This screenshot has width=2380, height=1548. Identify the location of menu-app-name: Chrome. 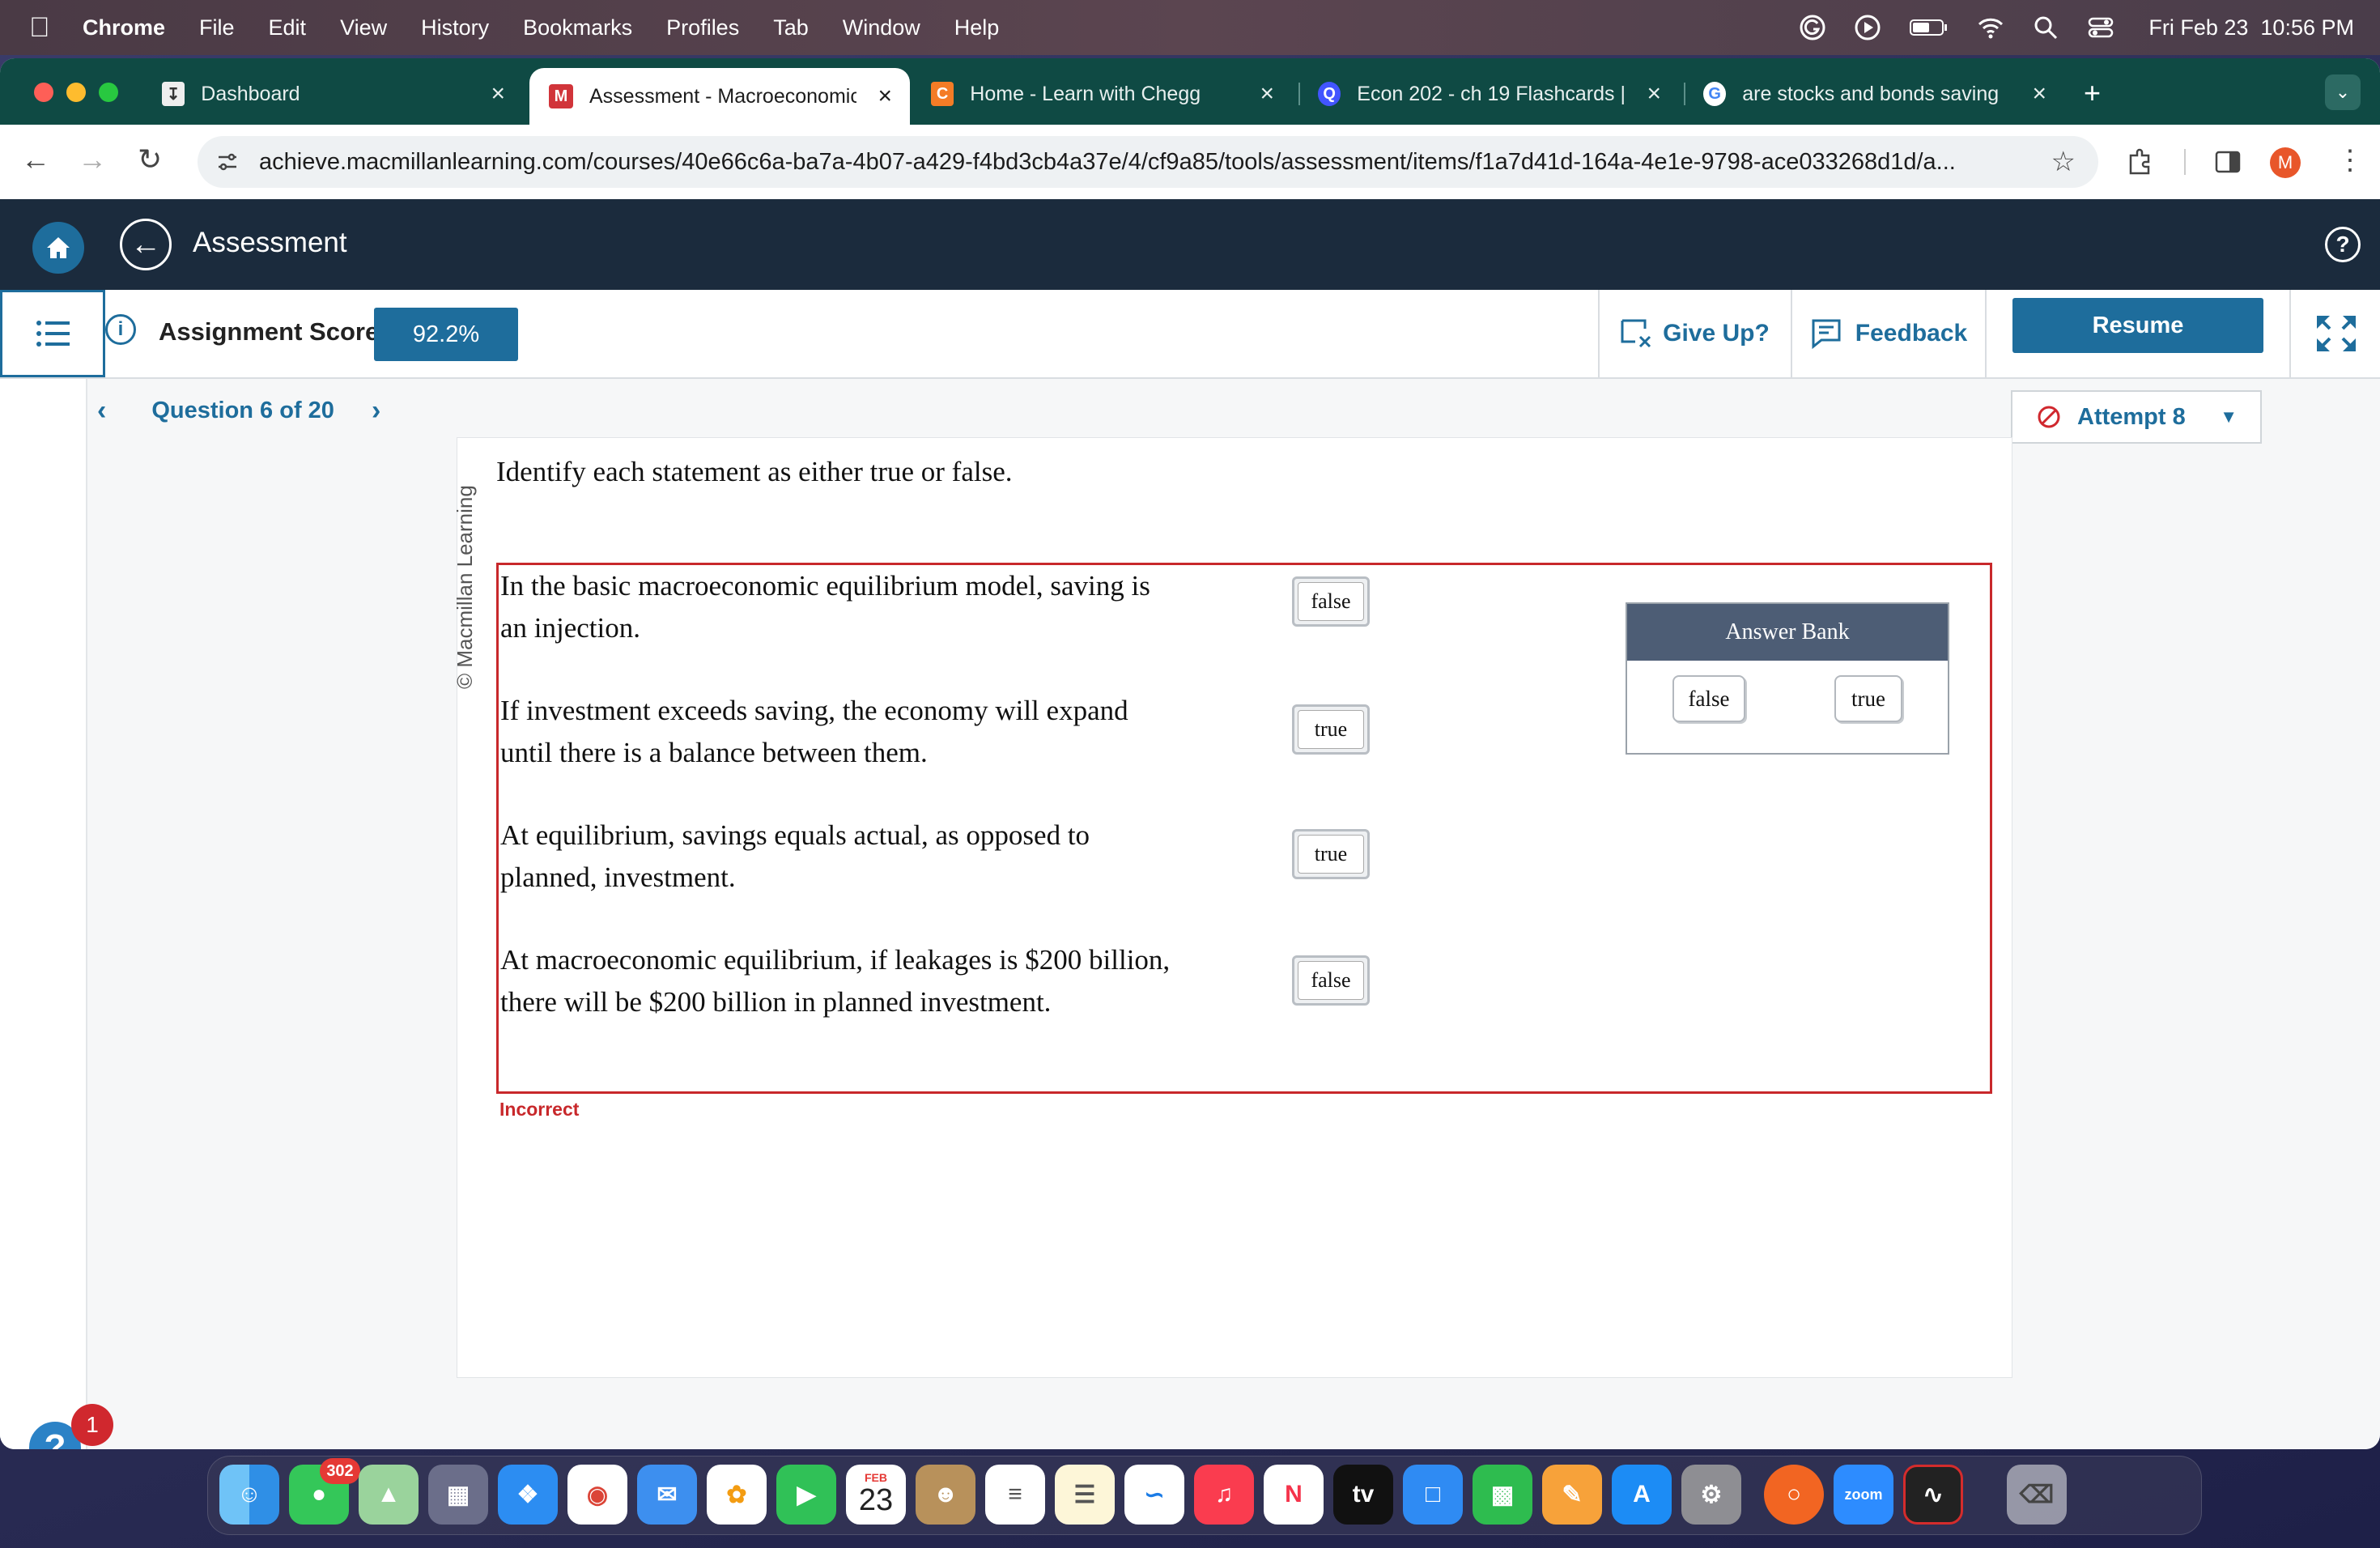
(124, 27).